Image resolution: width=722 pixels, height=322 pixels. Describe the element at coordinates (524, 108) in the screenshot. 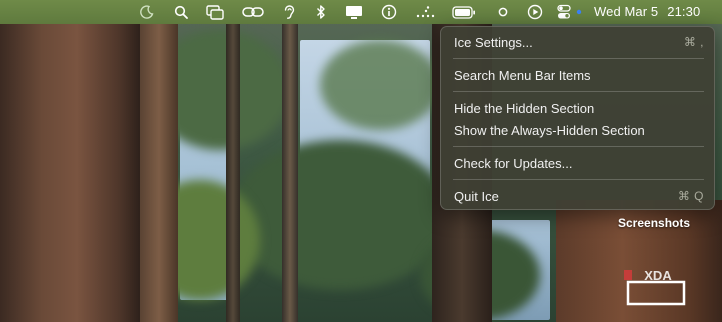

I see `menu-item-label: Hide the Hidden Section` at that location.